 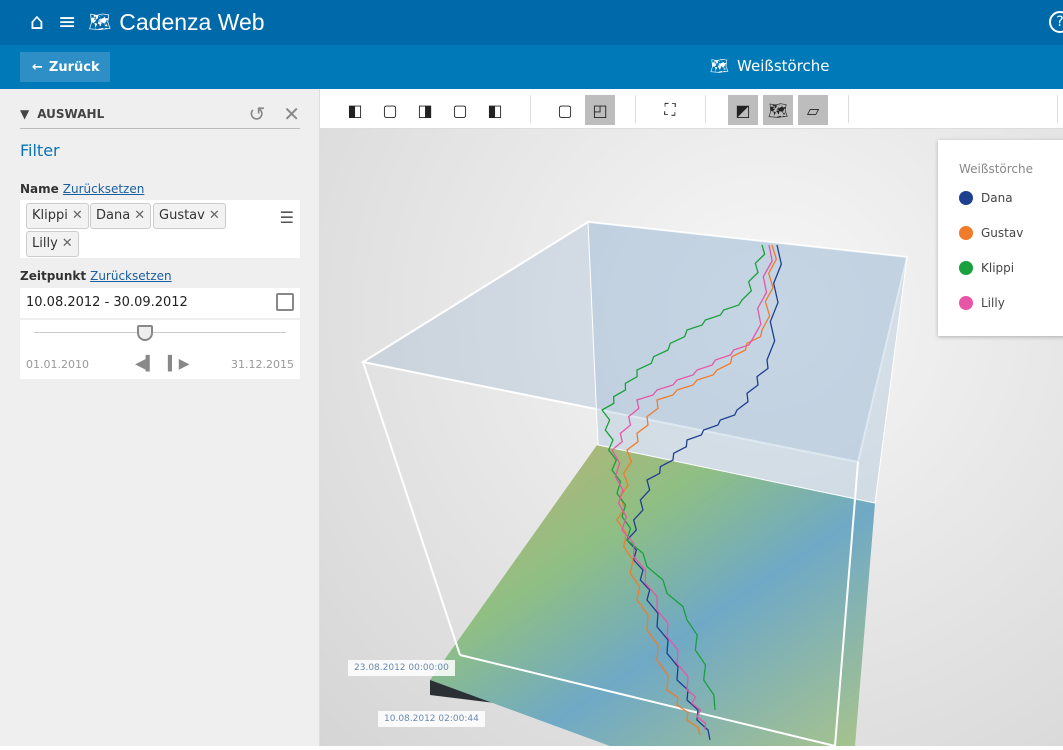 I want to click on reset-icon: ↺, so click(x=256, y=114).